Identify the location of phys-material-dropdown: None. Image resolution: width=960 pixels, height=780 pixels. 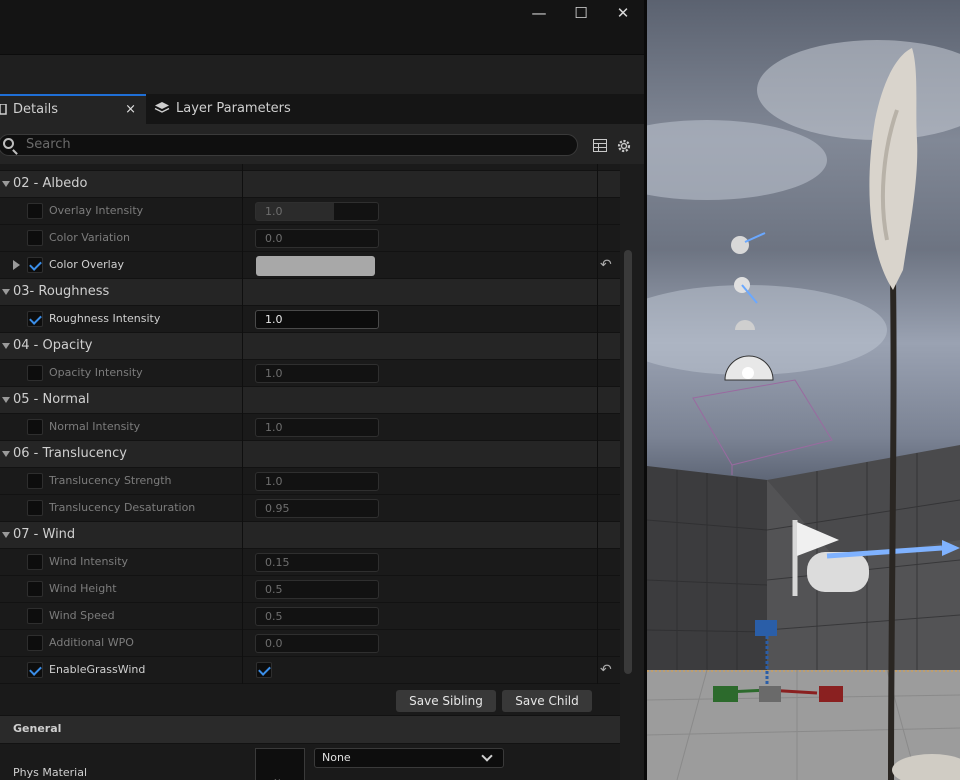
(409, 758).